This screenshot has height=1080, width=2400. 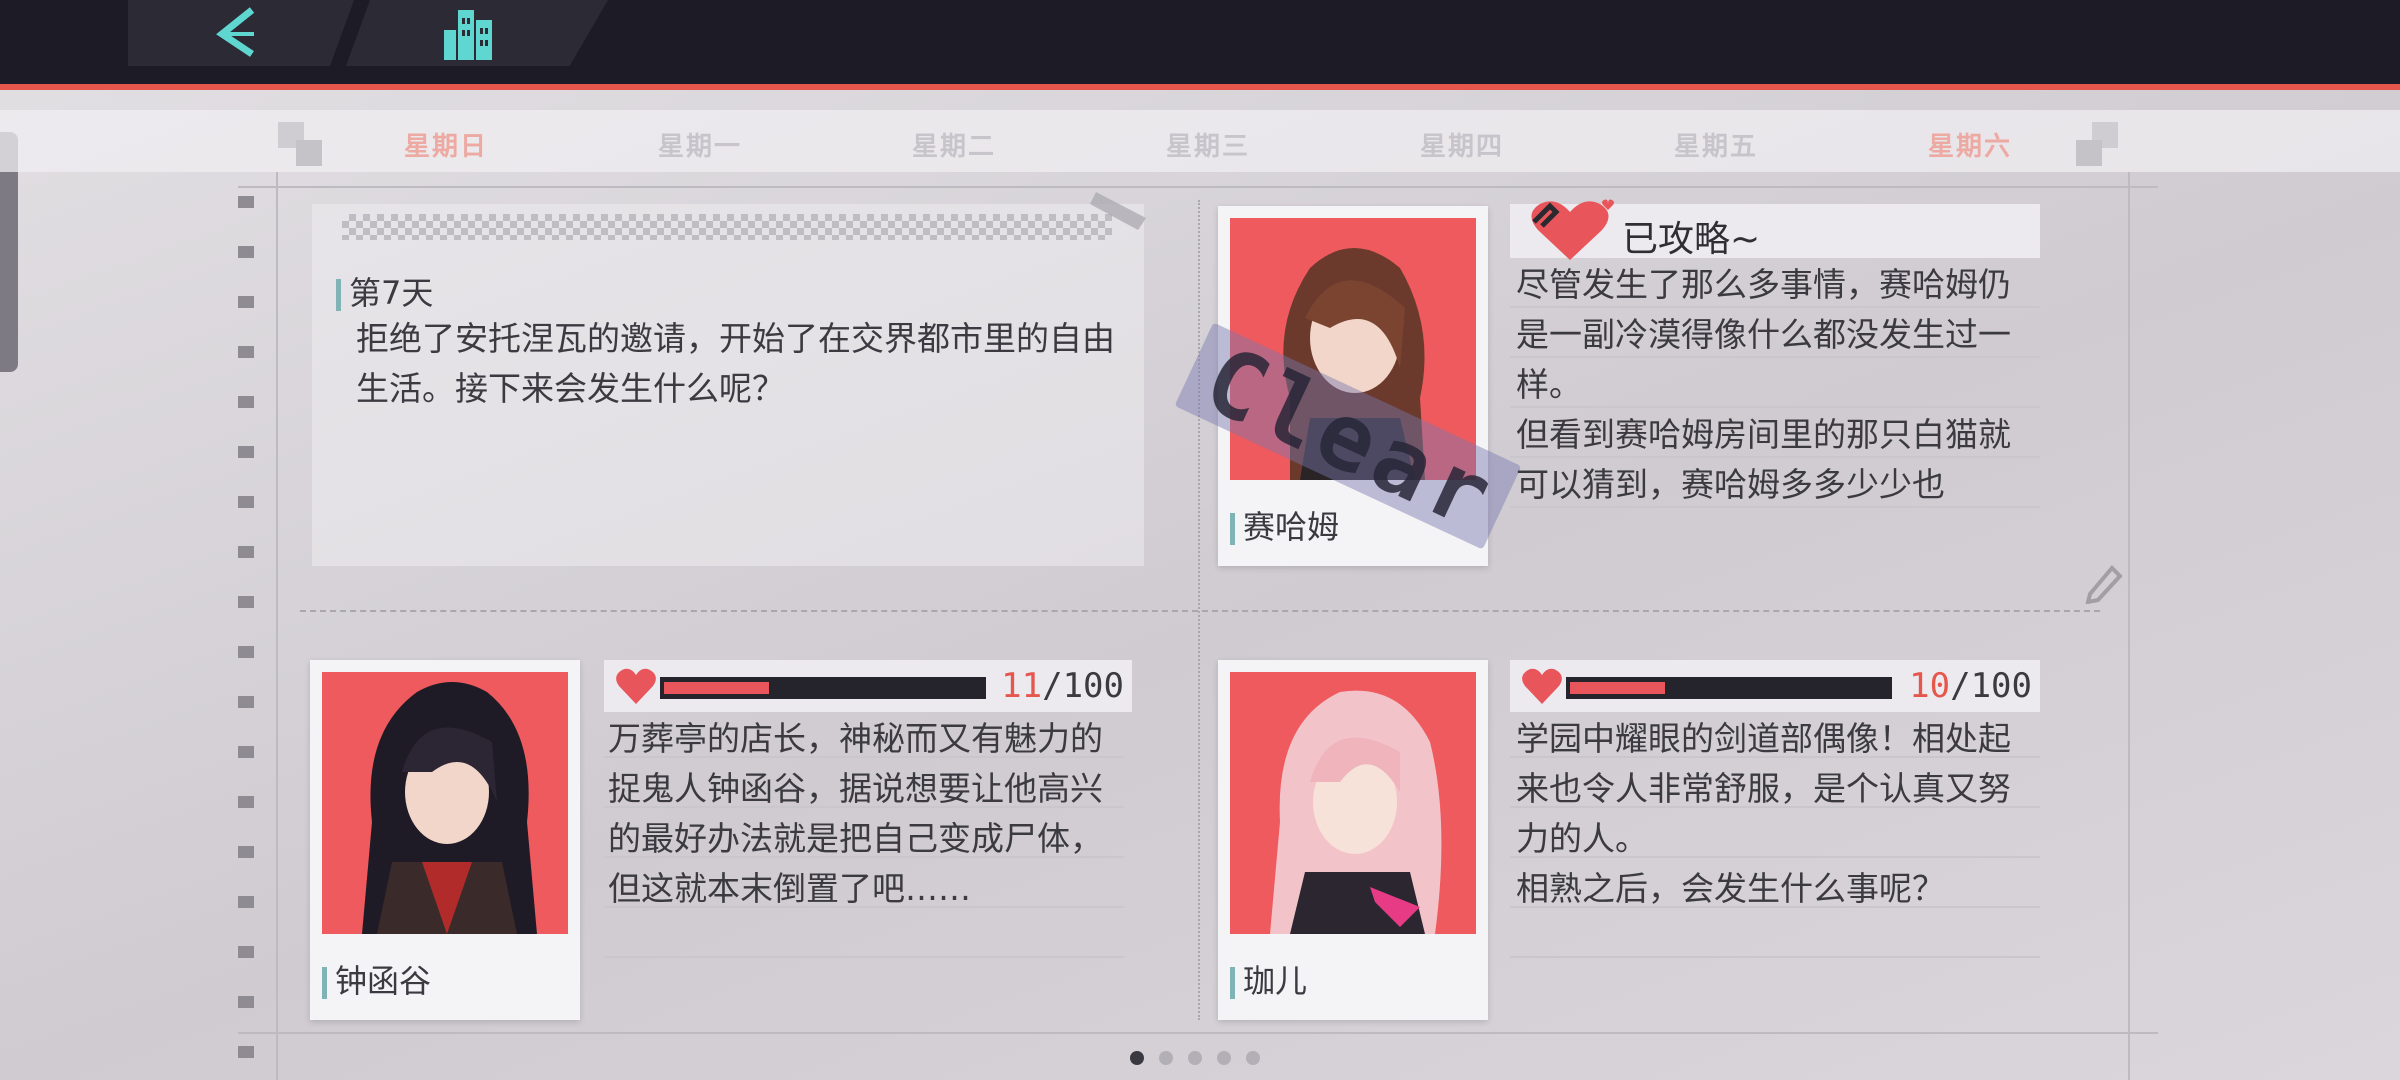 What do you see at coordinates (1930, 686) in the screenshot?
I see `affection-current: 10` at bounding box center [1930, 686].